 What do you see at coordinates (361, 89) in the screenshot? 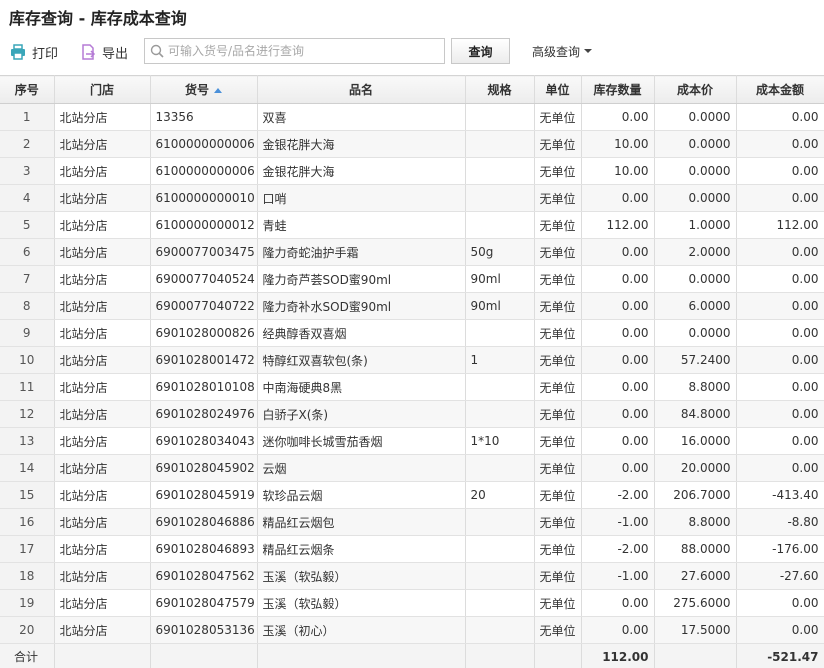
I see `col-header-product-name: 品名` at bounding box center [361, 89].